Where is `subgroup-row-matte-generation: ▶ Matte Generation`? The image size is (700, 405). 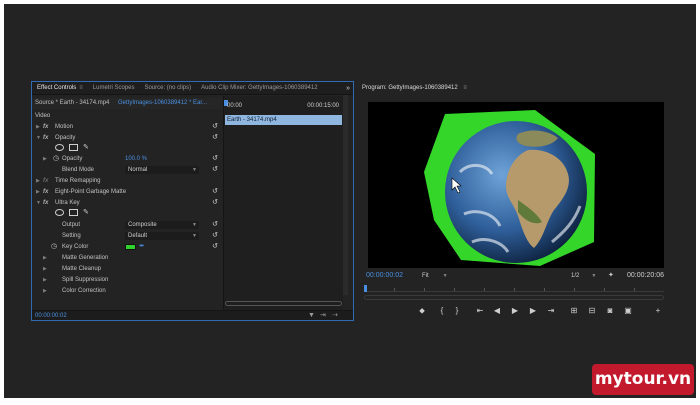
subgroup-row-matte-generation: ▶ Matte Generation is located at coordinates (127, 258).